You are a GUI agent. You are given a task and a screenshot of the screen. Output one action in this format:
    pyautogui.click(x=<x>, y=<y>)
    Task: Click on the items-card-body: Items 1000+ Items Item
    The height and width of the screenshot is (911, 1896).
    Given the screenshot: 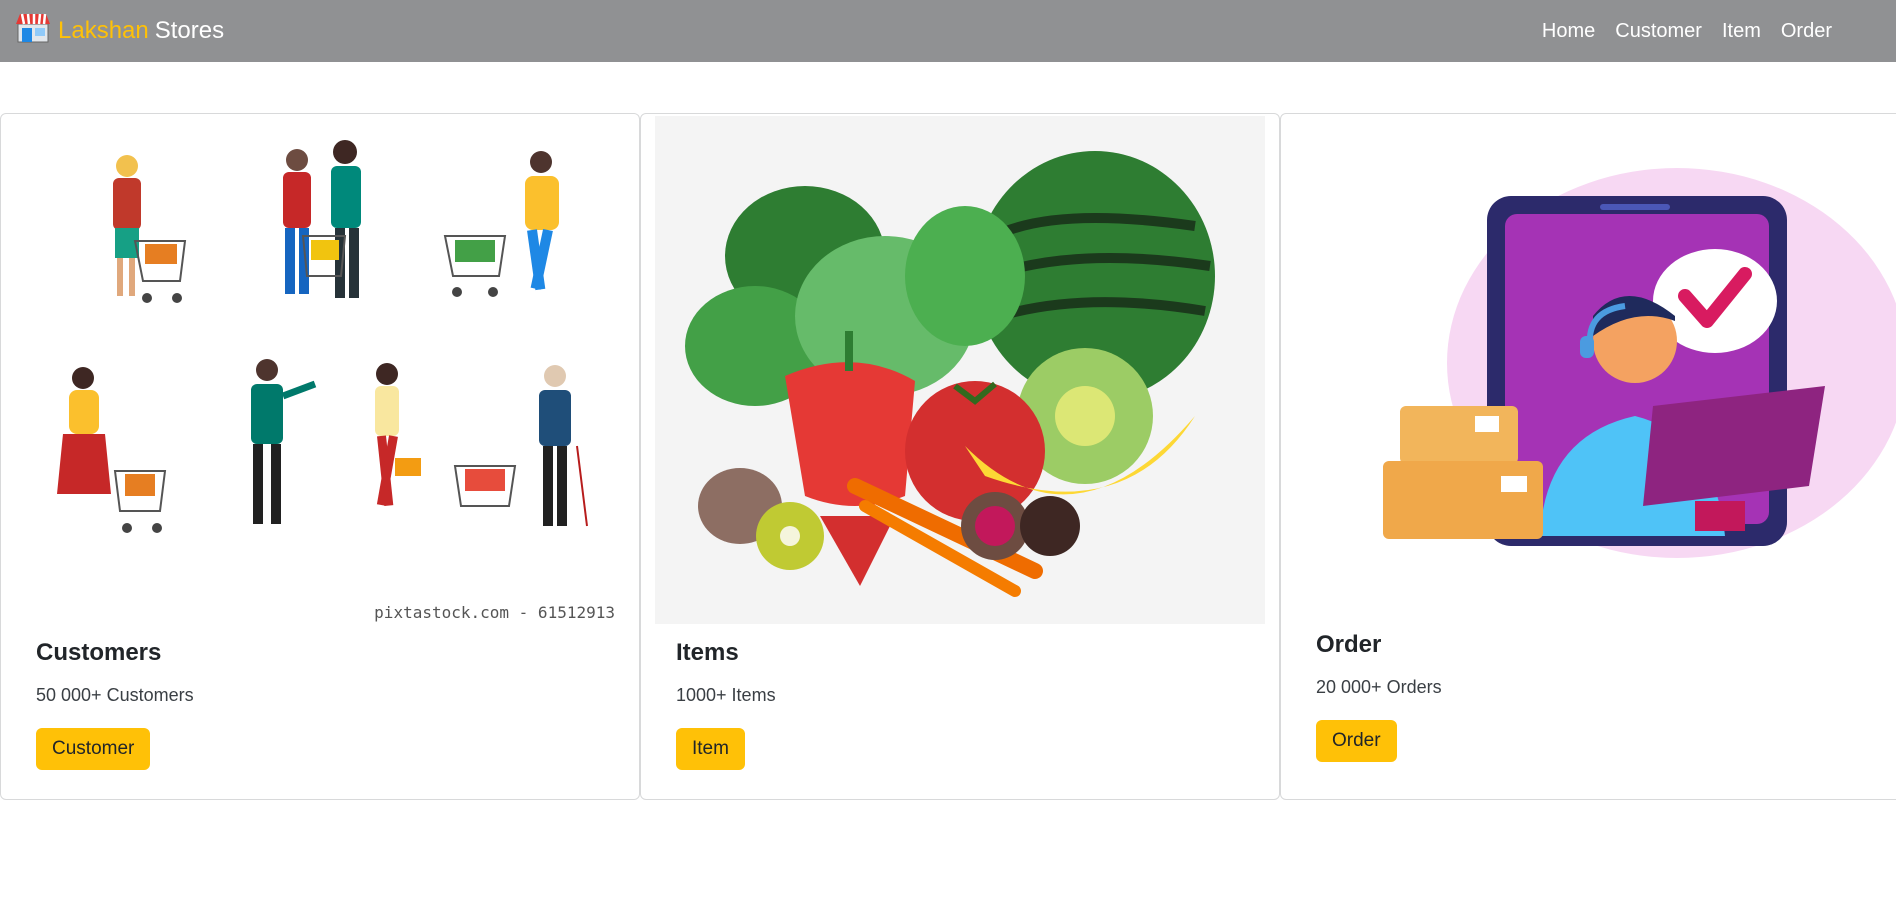 What is the action you would take?
    pyautogui.click(x=726, y=704)
    